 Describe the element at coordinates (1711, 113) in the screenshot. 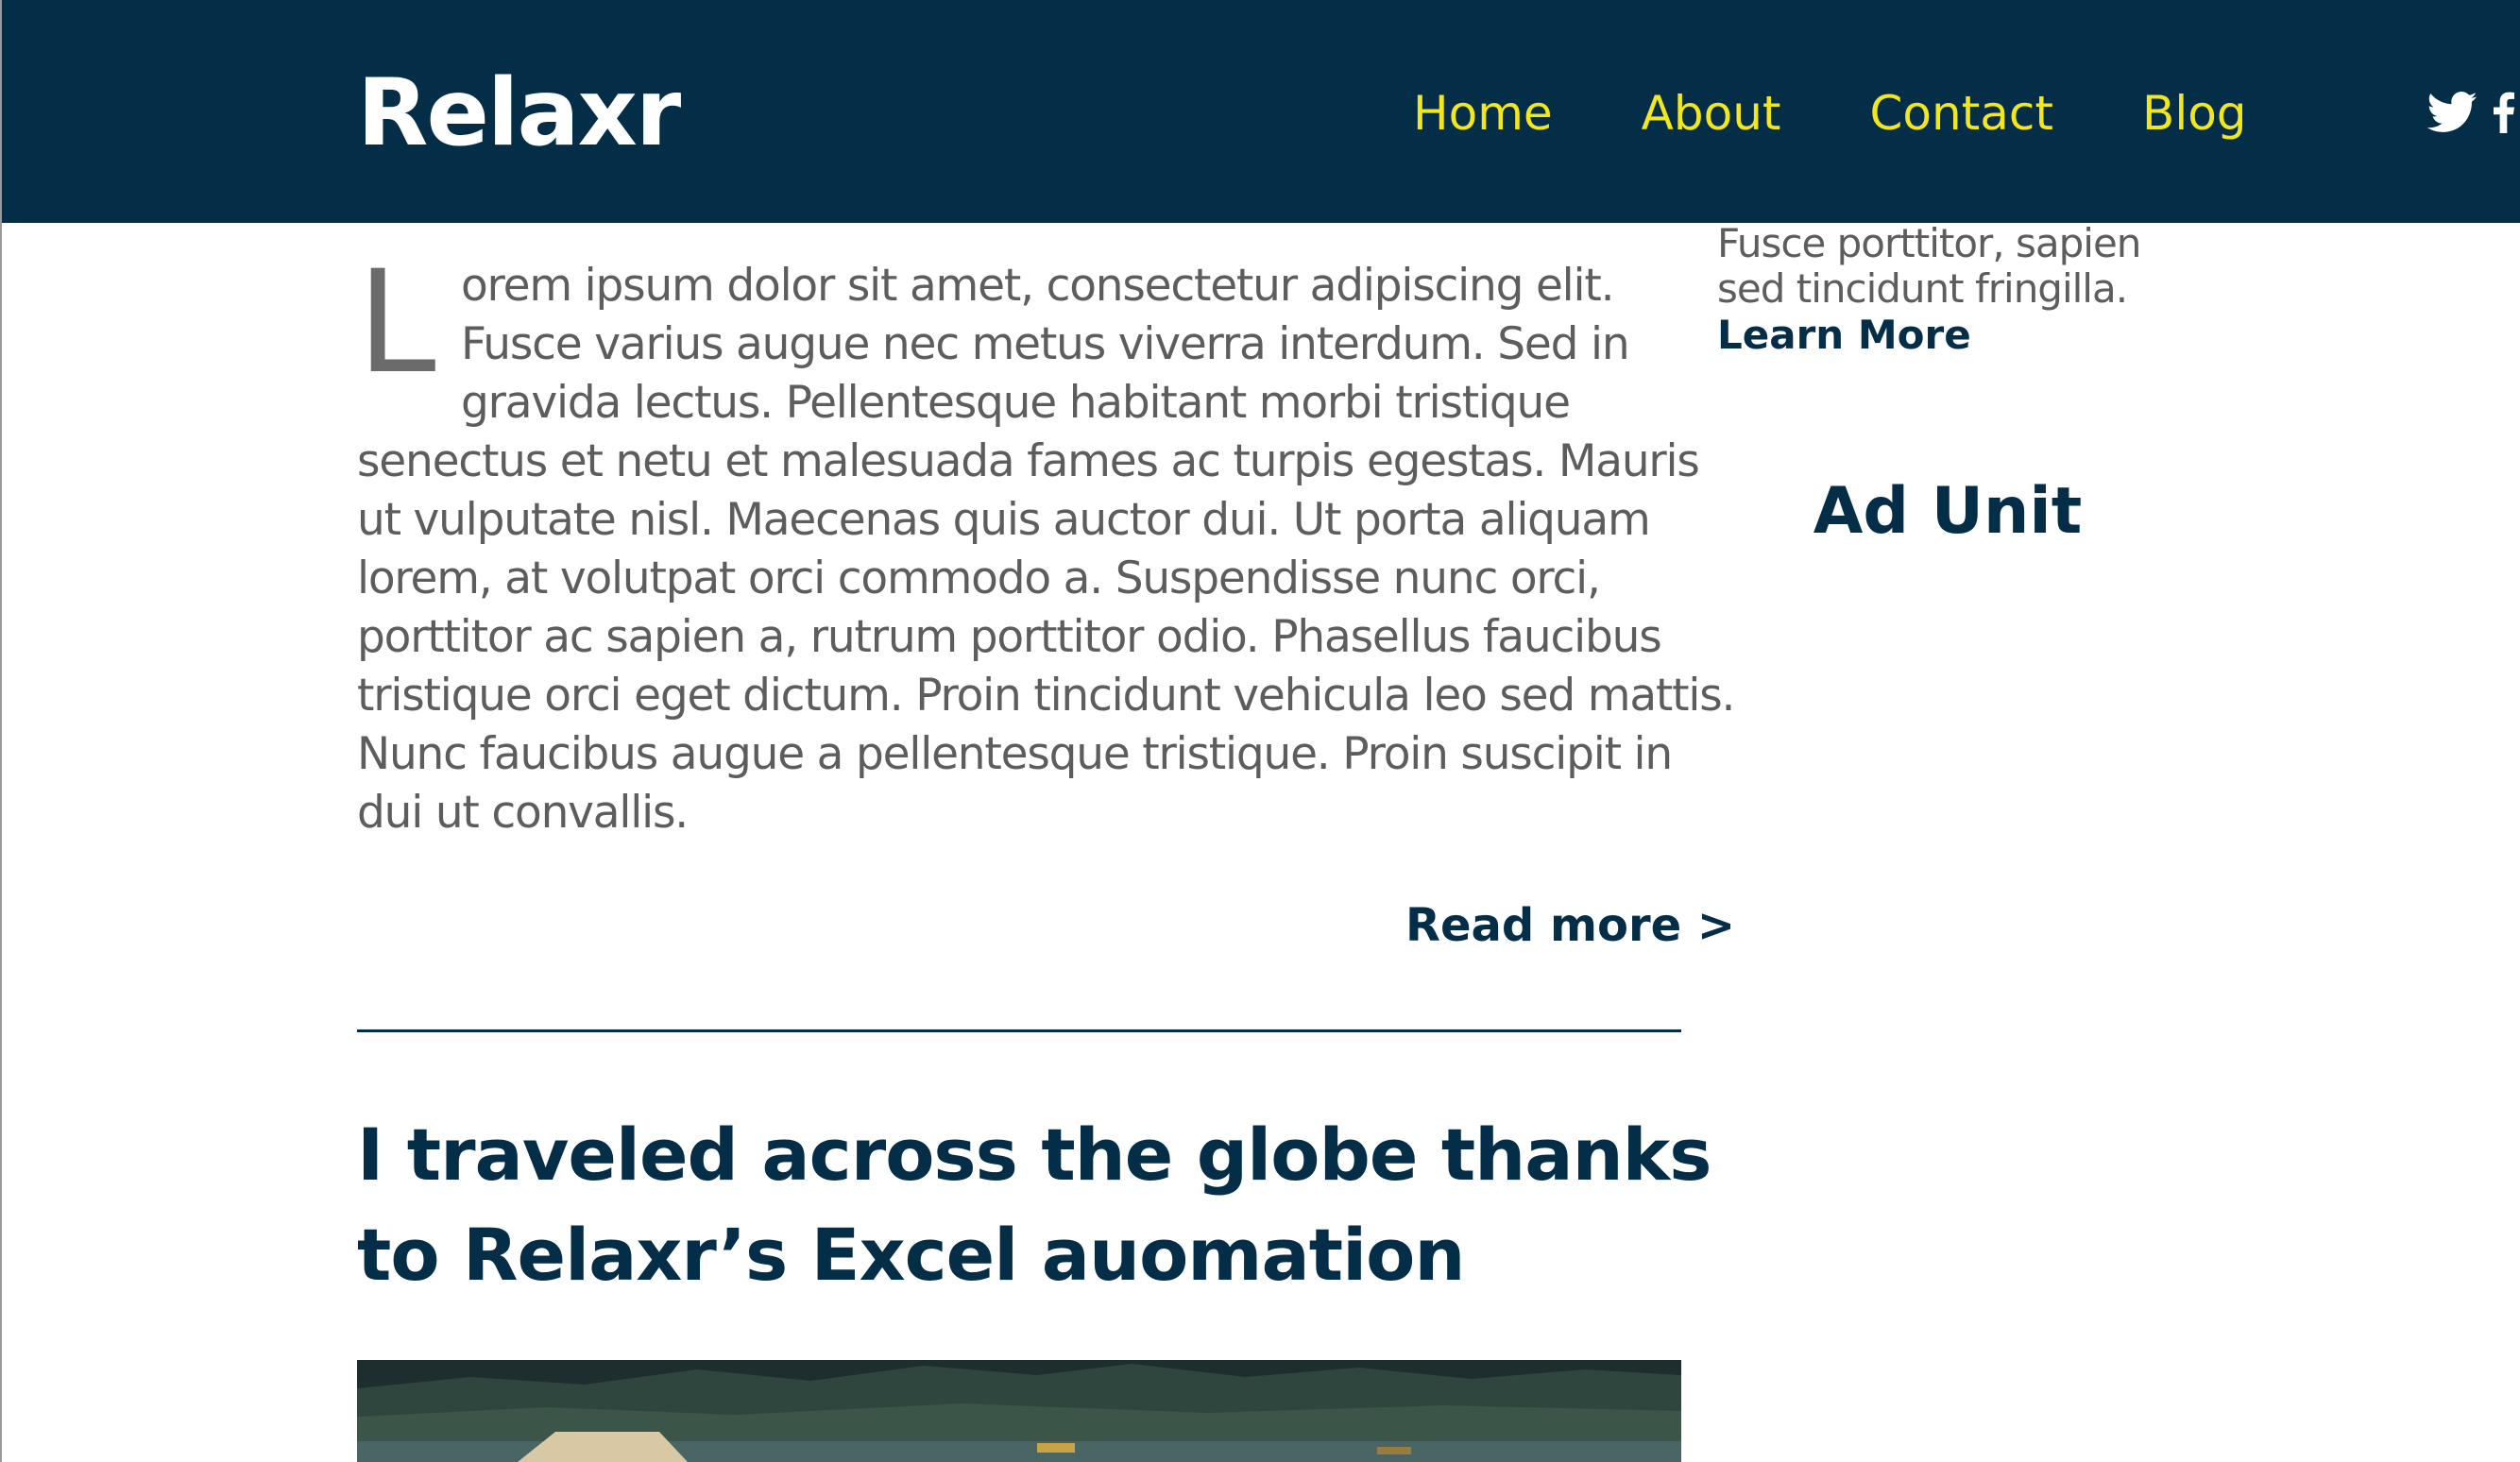

I see `nav-about-link: About` at that location.